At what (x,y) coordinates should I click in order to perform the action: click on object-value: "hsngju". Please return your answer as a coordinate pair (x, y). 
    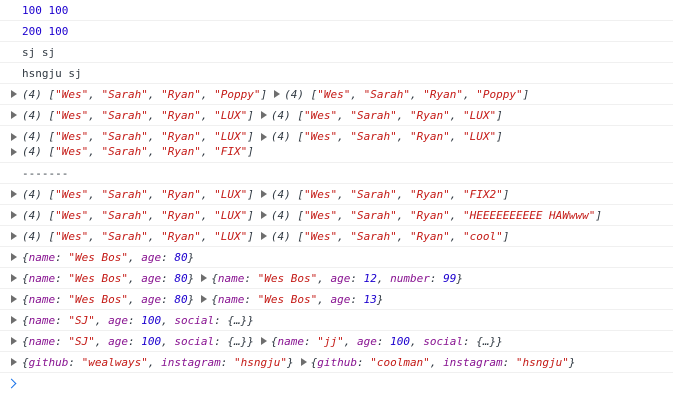
    Looking at the image, I should click on (260, 362).